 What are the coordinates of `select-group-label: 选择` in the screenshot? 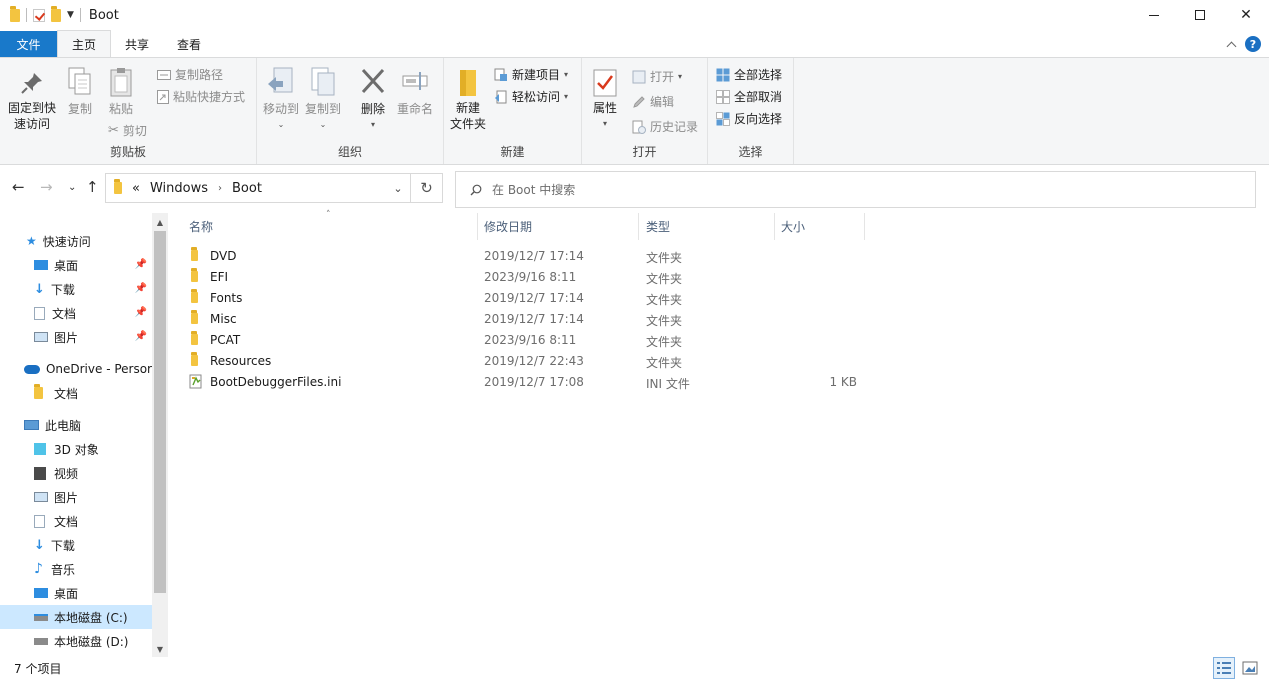 It's located at (750, 152).